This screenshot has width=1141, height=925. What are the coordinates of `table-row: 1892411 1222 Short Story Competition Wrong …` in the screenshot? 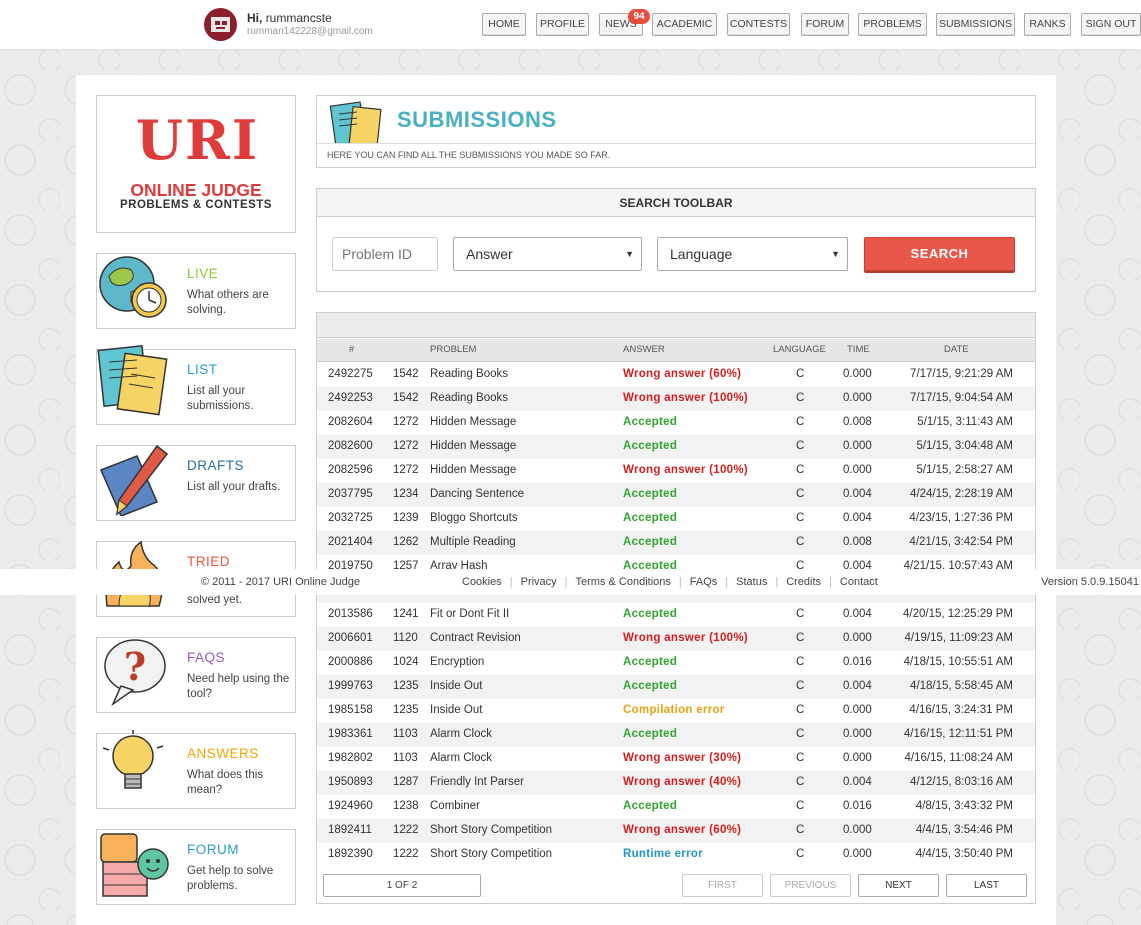 It's located at (676, 831).